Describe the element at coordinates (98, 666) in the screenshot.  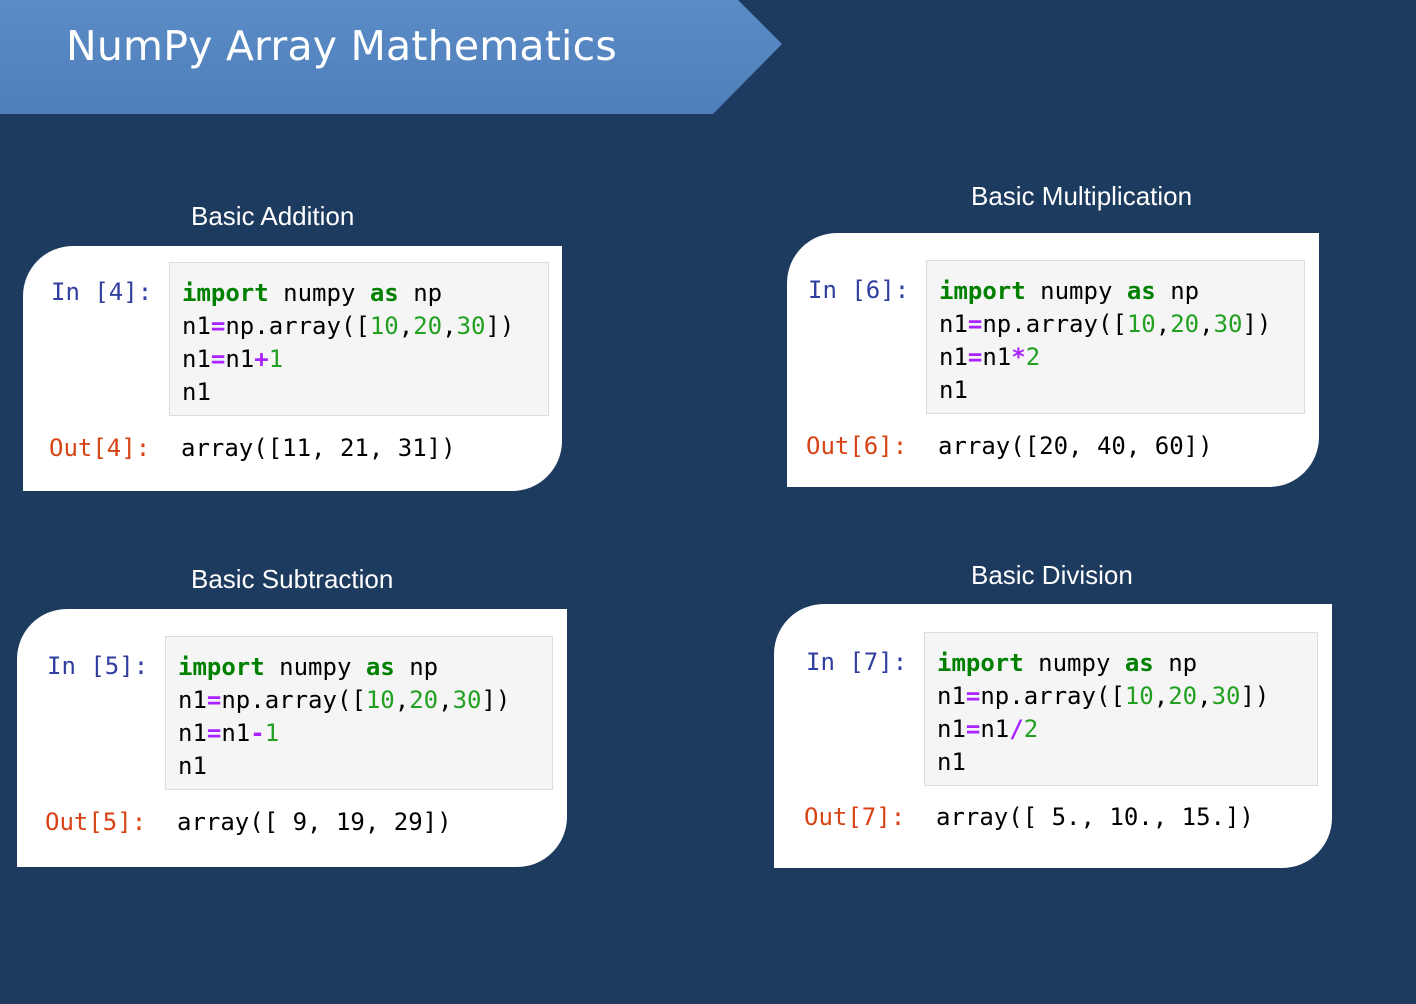
I see `in-prompt: In [5]:` at that location.